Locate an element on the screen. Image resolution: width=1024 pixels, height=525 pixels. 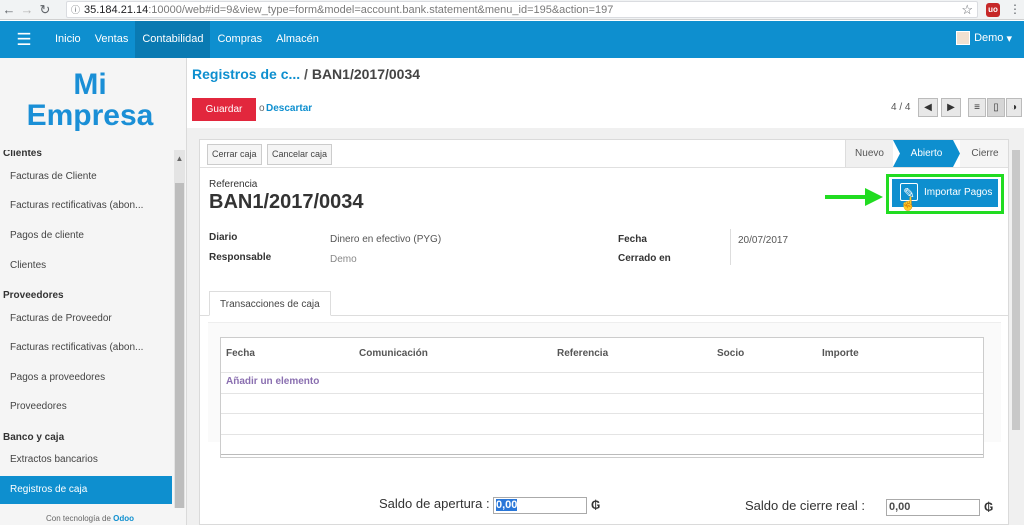
sidebar-item-proveedores: Proveedores is located at coordinates (86, 407).